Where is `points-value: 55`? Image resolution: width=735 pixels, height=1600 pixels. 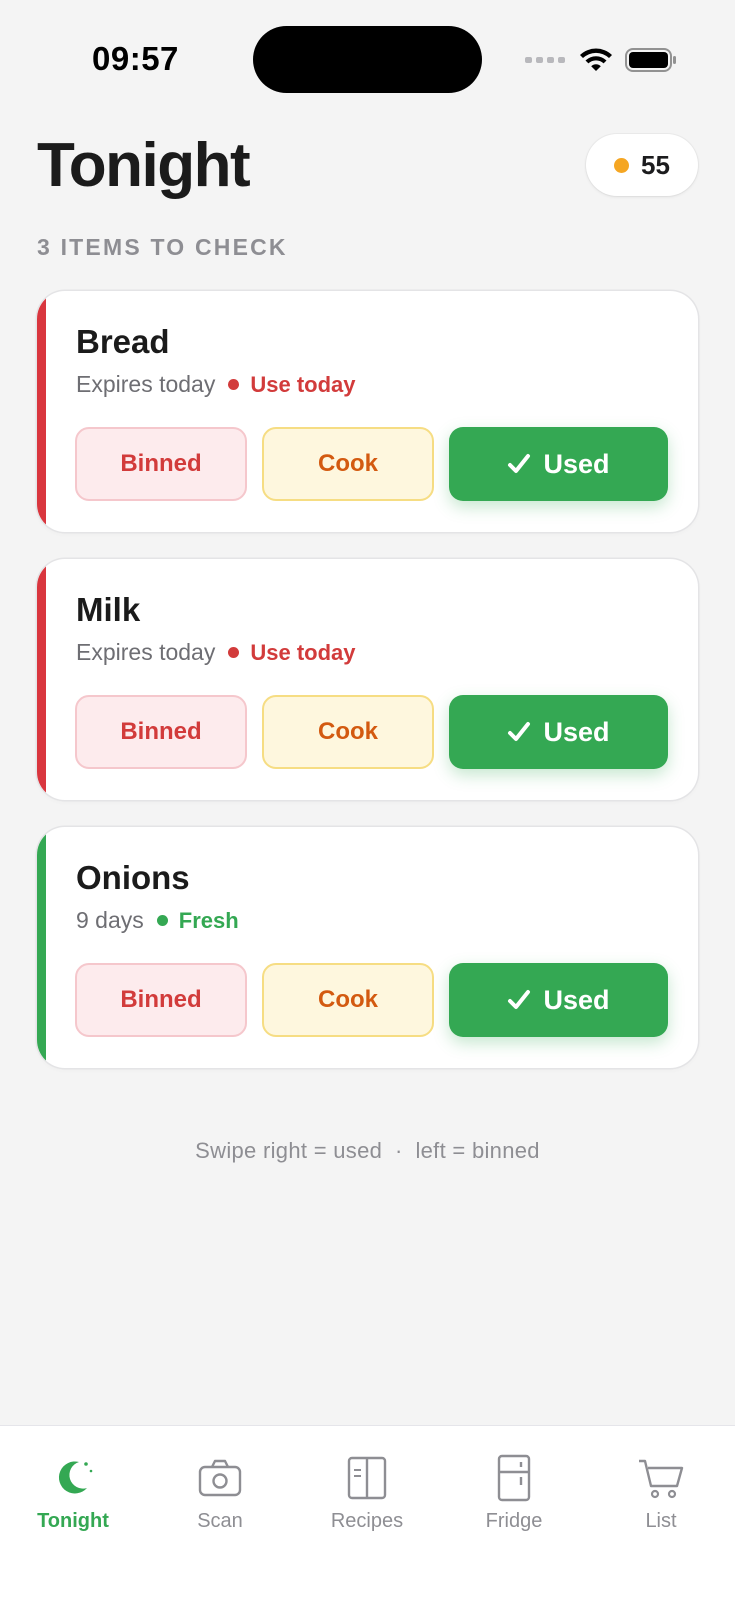 points-value: 55 is located at coordinates (655, 164).